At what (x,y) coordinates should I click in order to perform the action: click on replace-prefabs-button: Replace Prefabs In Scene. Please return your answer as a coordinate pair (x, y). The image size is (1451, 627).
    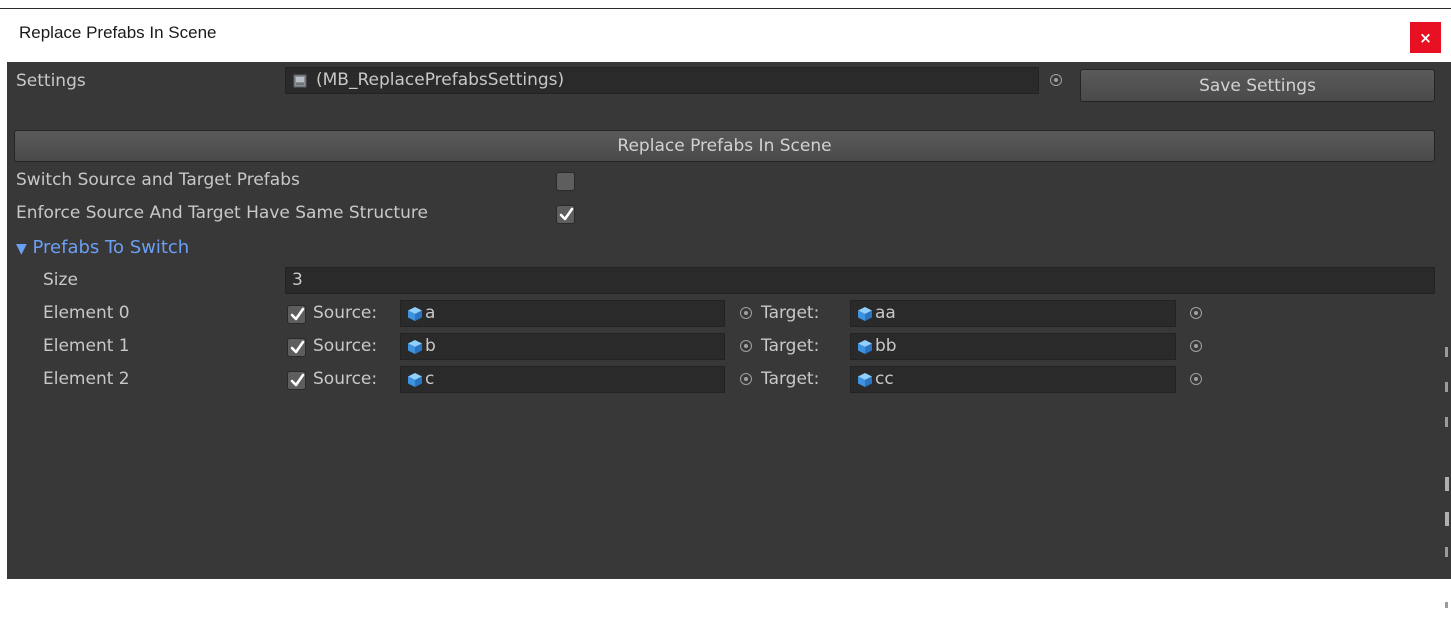
    Looking at the image, I should click on (724, 146).